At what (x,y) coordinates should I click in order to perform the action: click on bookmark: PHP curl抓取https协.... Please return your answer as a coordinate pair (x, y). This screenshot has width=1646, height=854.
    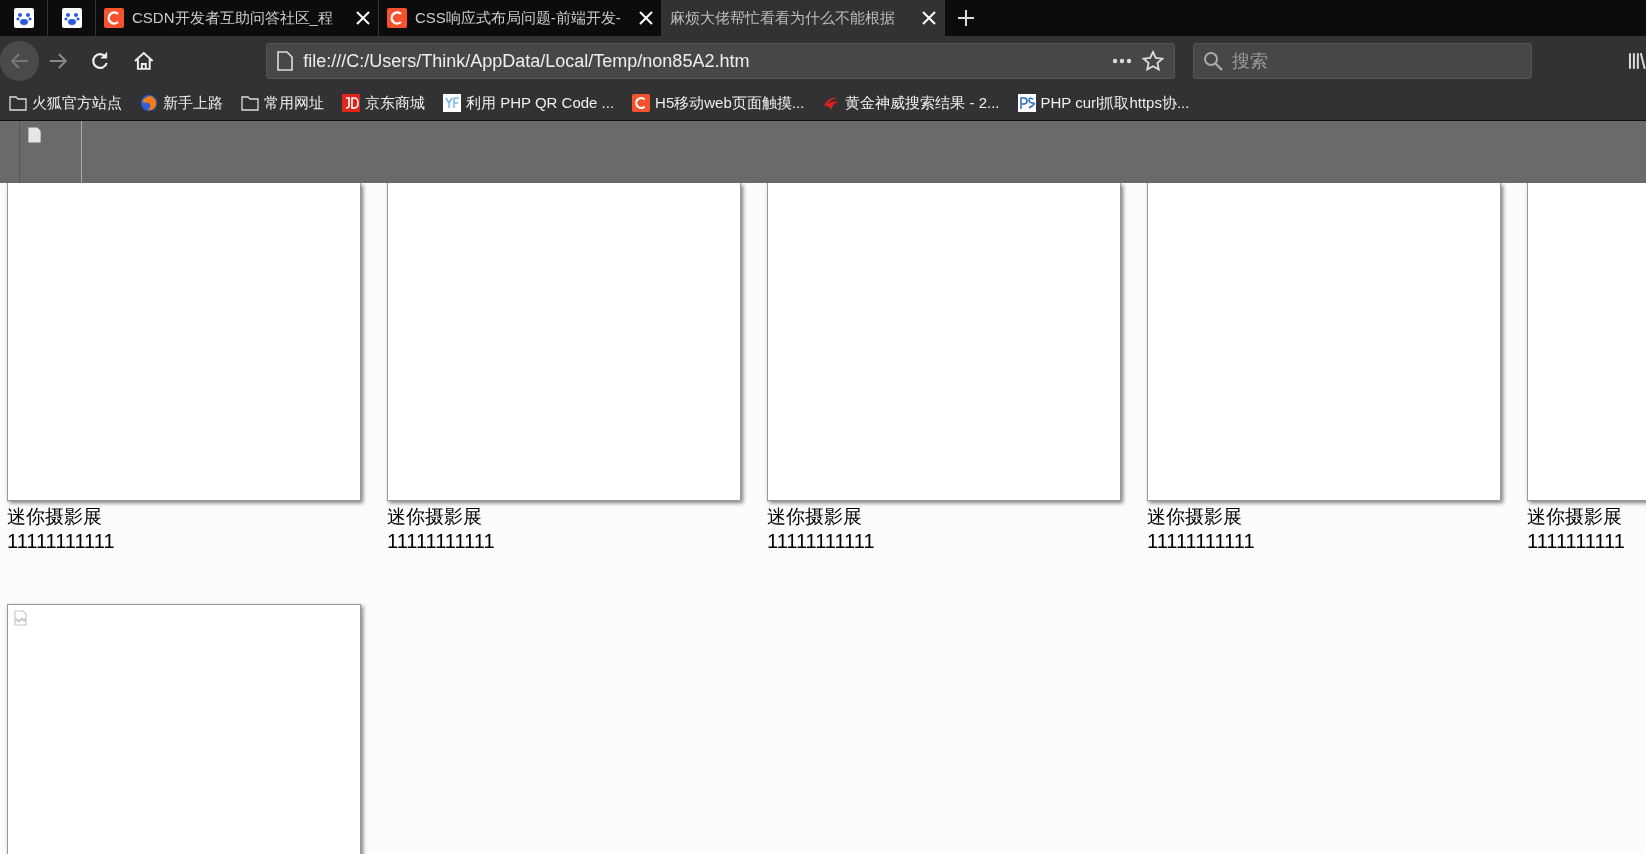
    Looking at the image, I should click on (1103, 103).